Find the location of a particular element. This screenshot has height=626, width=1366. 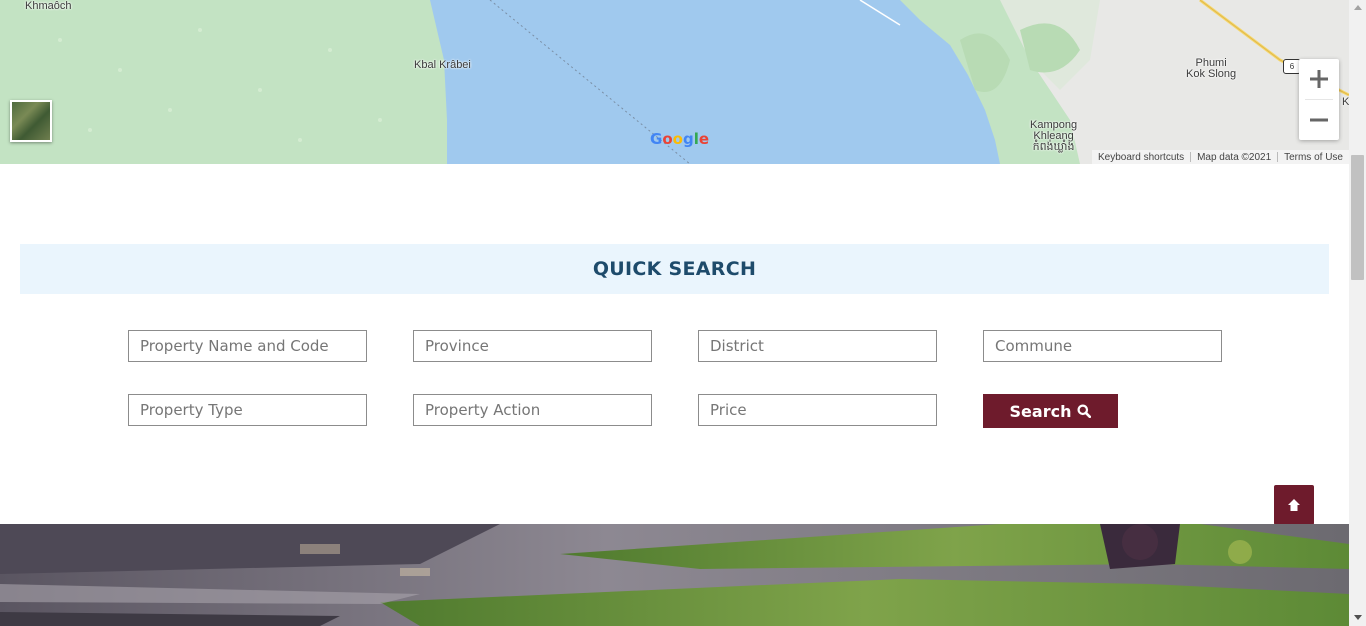

terms-of-use-link: Terms of Use is located at coordinates (1313, 157).